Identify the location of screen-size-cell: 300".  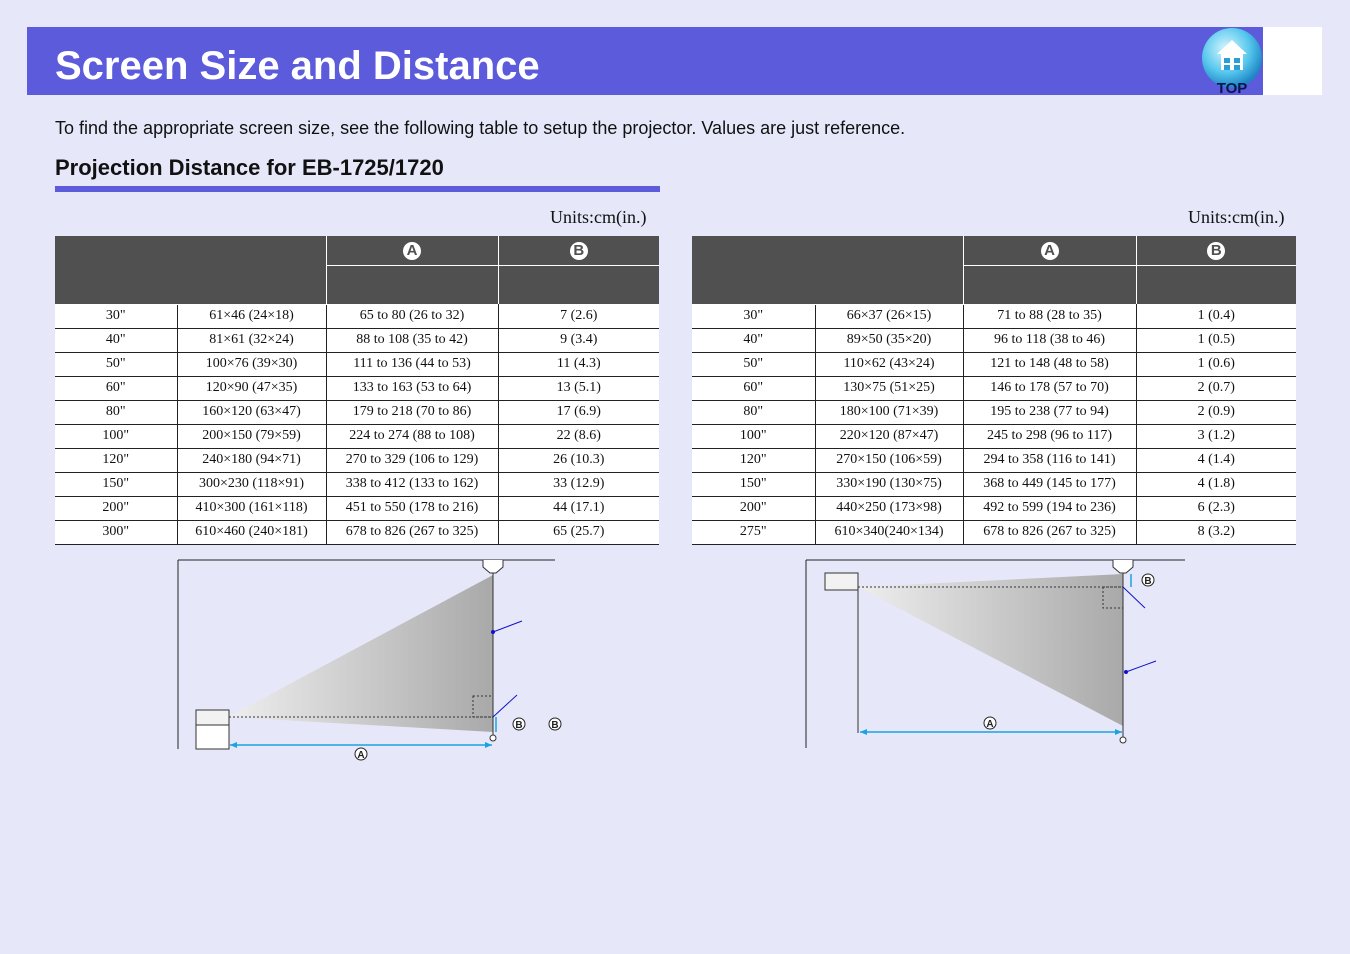
(116, 532).